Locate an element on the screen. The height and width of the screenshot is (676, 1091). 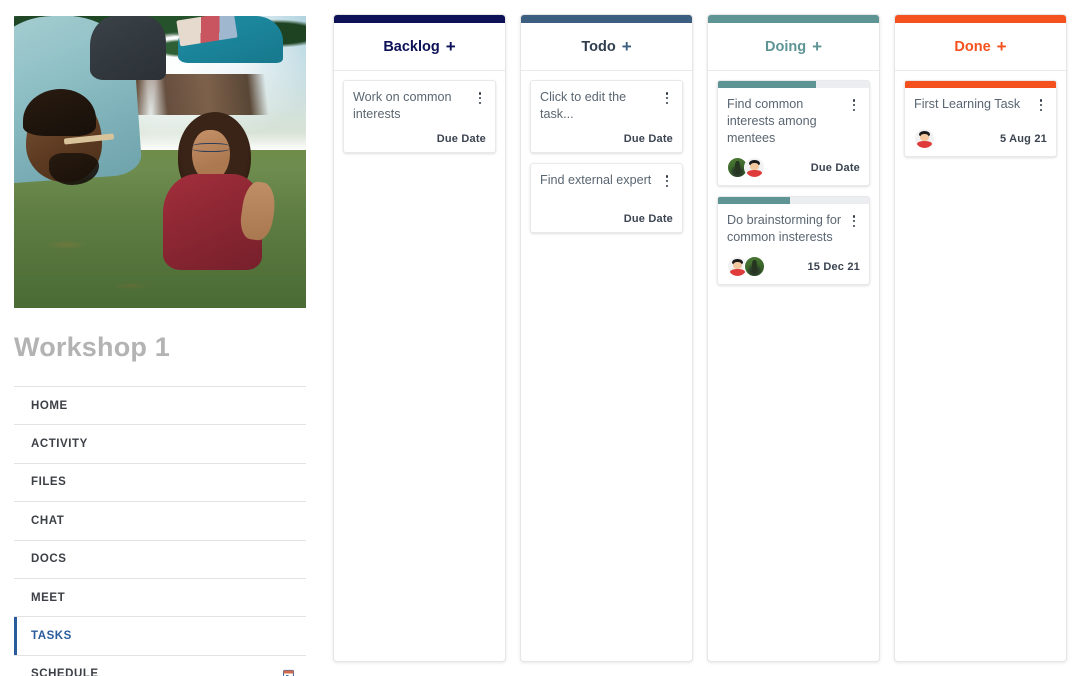
add-card-button-done: + is located at coordinates (1002, 46).